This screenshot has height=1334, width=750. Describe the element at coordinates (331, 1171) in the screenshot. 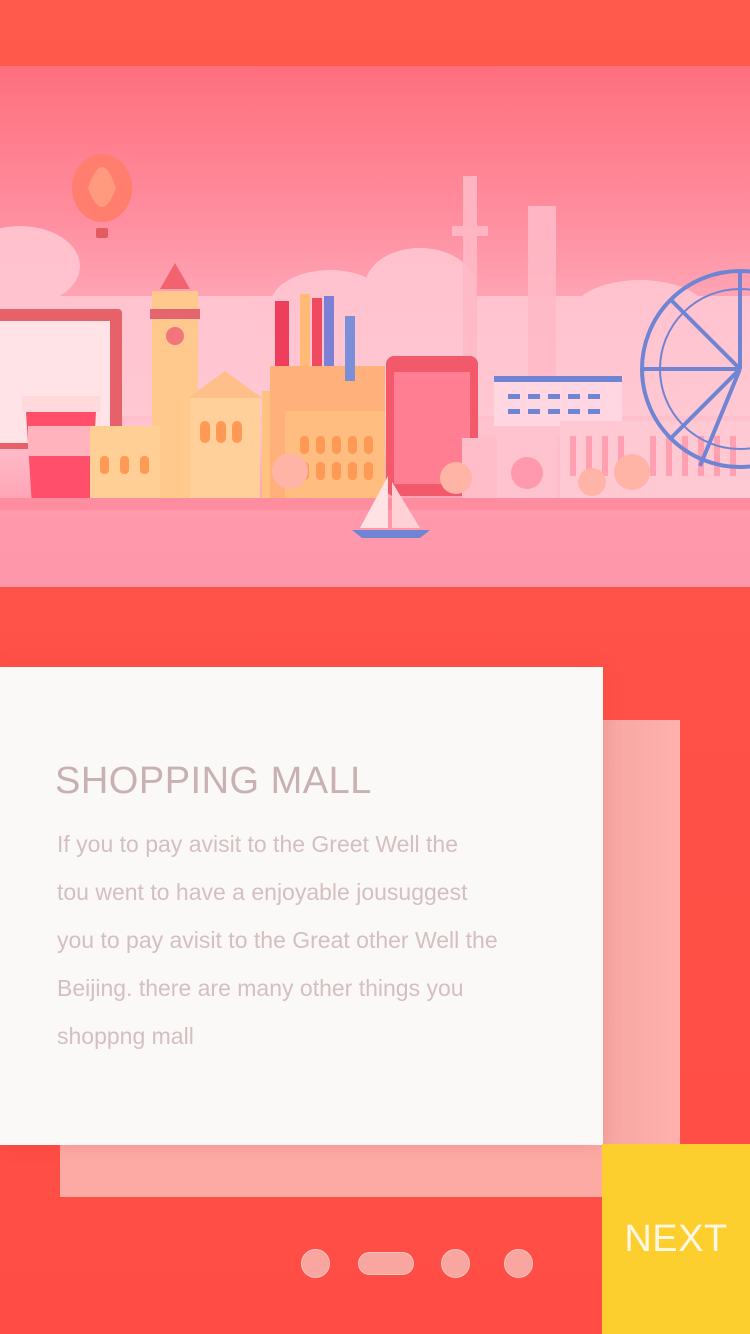

I see `card-stack-shadow-bottom` at that location.